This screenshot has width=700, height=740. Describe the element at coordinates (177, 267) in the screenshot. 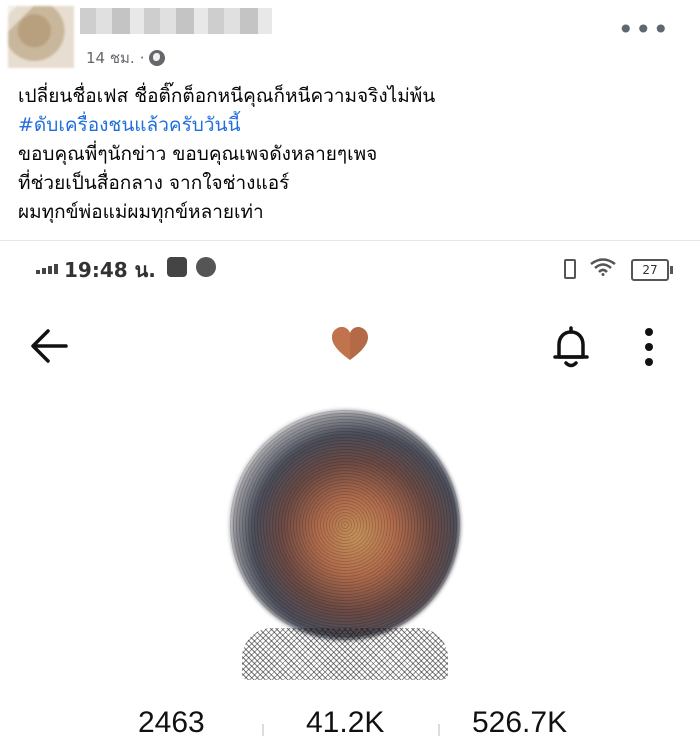

I see `message-icon` at that location.